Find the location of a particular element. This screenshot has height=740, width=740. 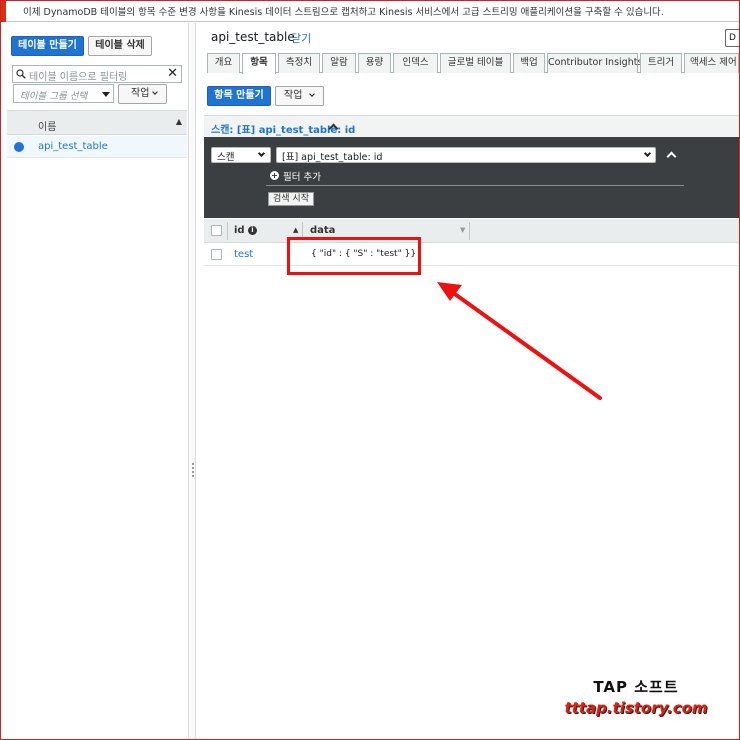

annotation-arrow-icon is located at coordinates (519, 341).